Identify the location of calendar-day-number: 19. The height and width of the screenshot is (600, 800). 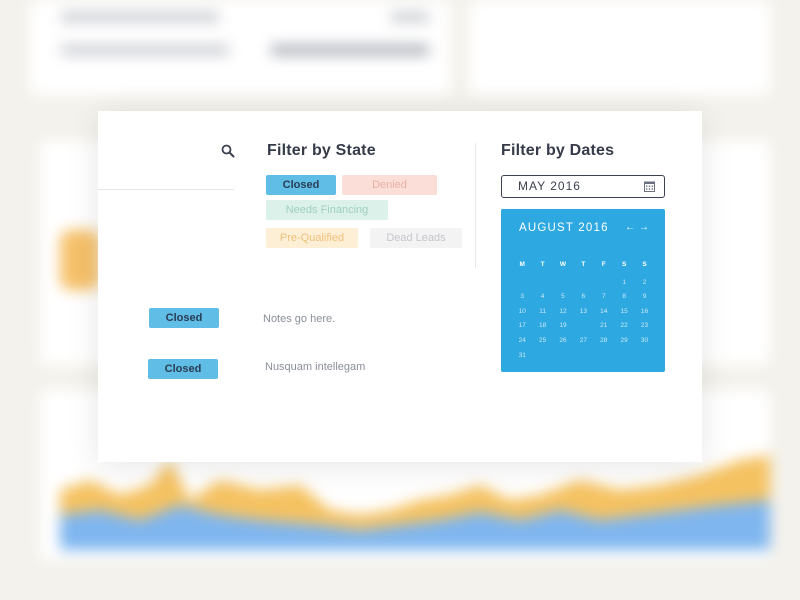
(563, 326).